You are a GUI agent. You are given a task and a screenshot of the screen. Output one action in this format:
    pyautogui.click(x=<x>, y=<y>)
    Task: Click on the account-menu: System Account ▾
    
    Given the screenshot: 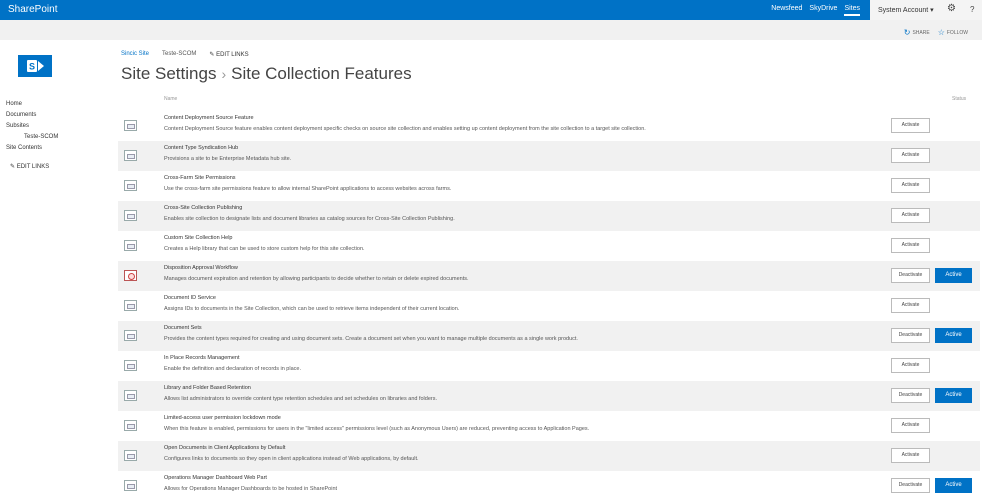 What is the action you would take?
    pyautogui.click(x=906, y=10)
    